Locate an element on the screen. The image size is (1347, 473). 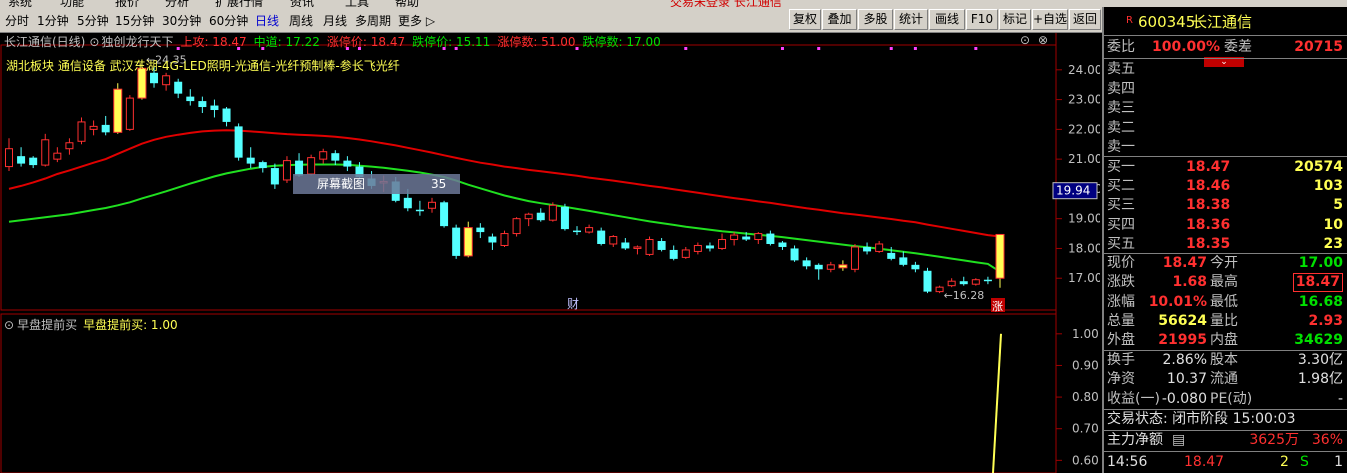
period-1: 1分钟 is located at coordinates (53, 20).